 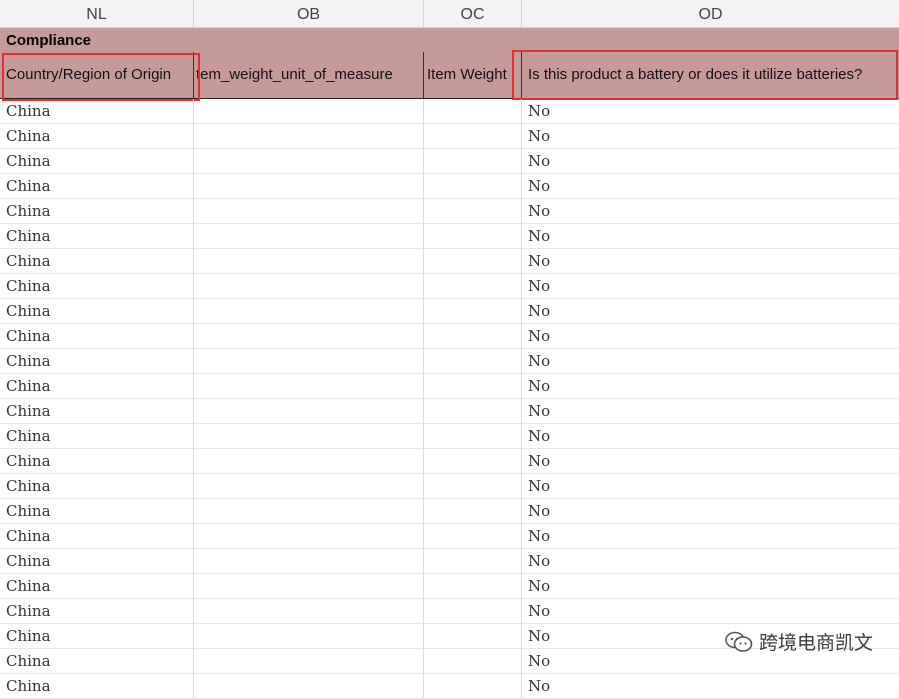 What do you see at coordinates (309, 75) in the screenshot?
I see `field-header-weight-unit: tem_weight_unit_of_measure` at bounding box center [309, 75].